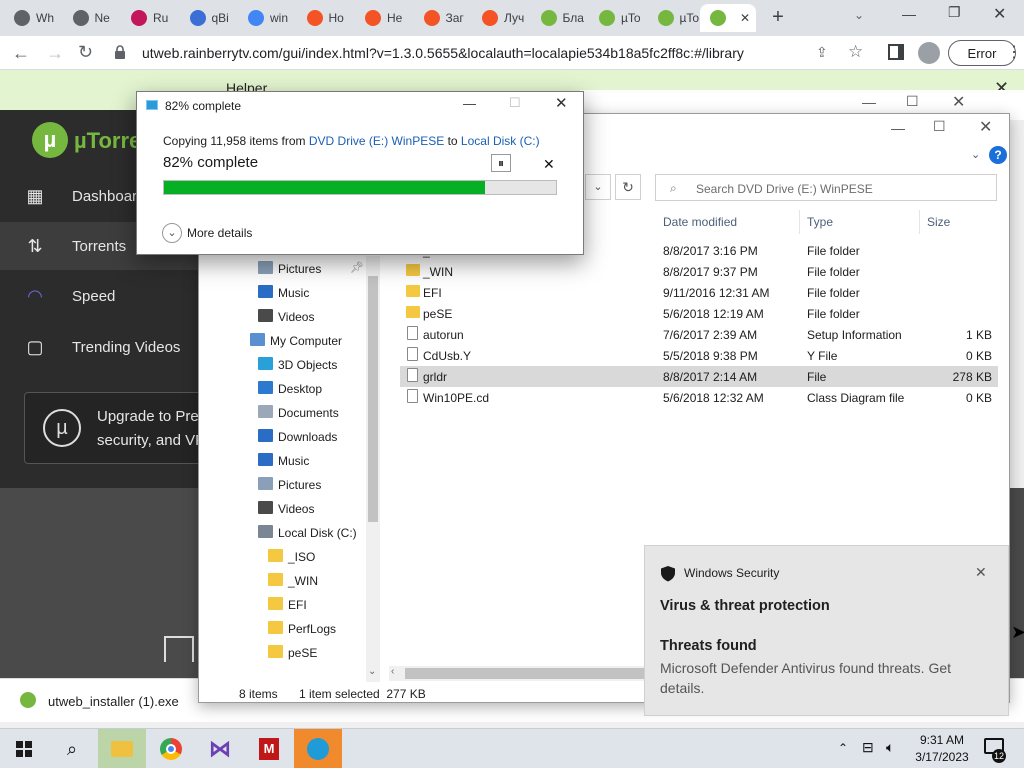 The image size is (1024, 768). I want to click on nav-scrollbar-thumb, so click(373, 399).